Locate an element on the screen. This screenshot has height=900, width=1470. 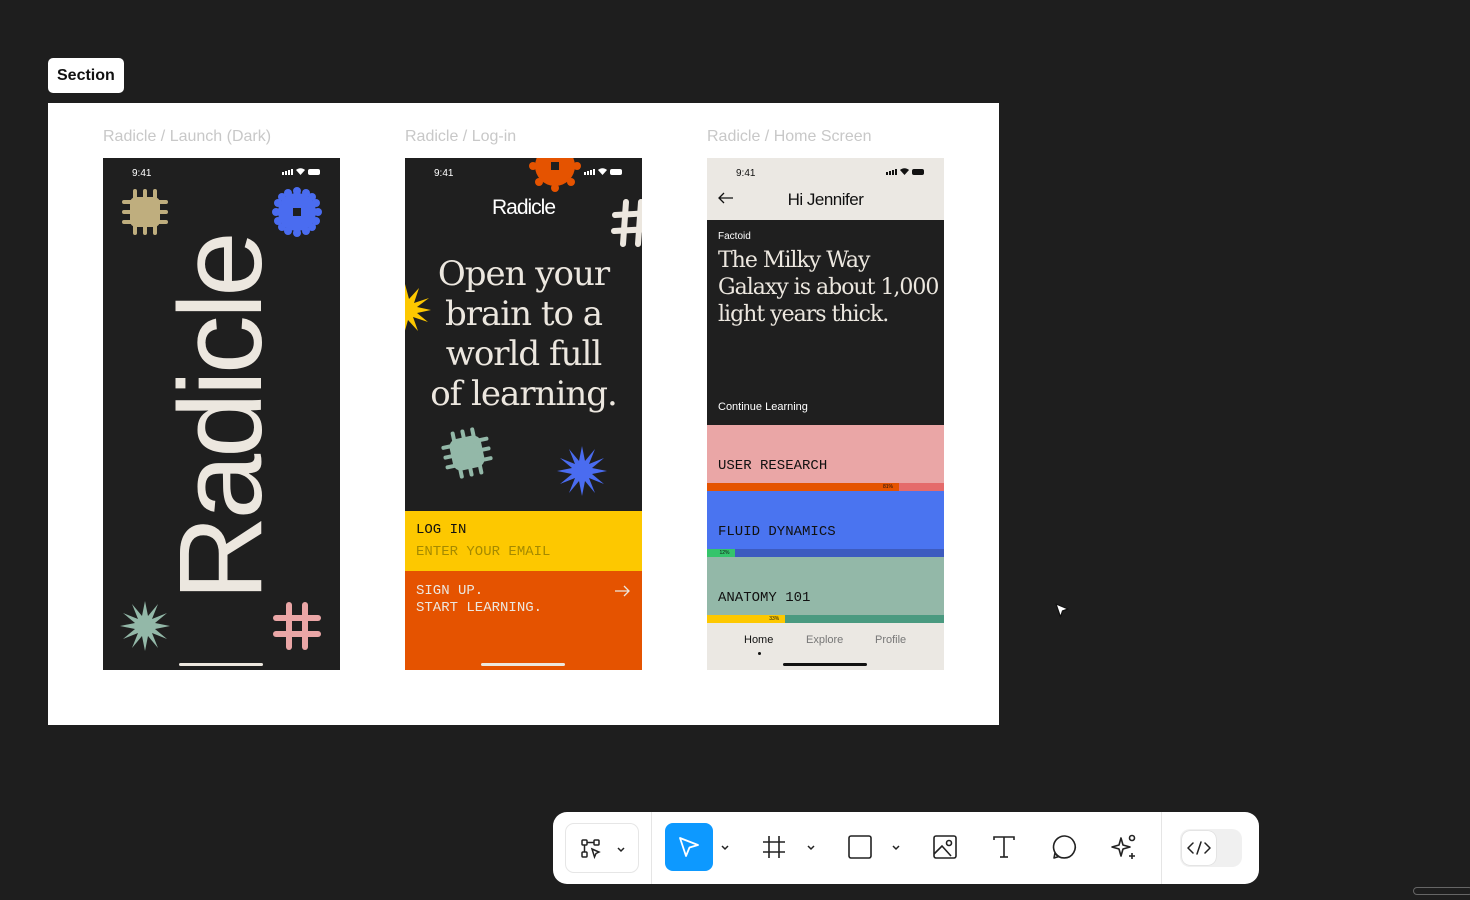
active-tab-dot is located at coordinates (759, 653).